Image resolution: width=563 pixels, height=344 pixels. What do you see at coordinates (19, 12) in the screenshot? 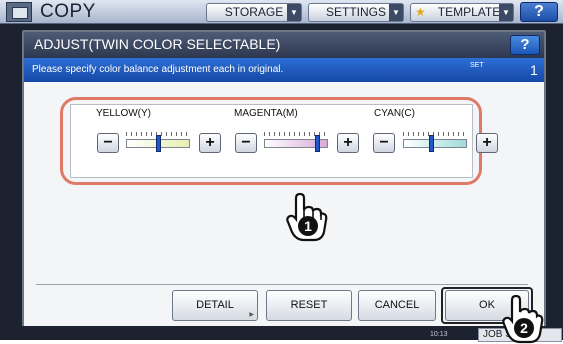
I see `copy-icon` at bounding box center [19, 12].